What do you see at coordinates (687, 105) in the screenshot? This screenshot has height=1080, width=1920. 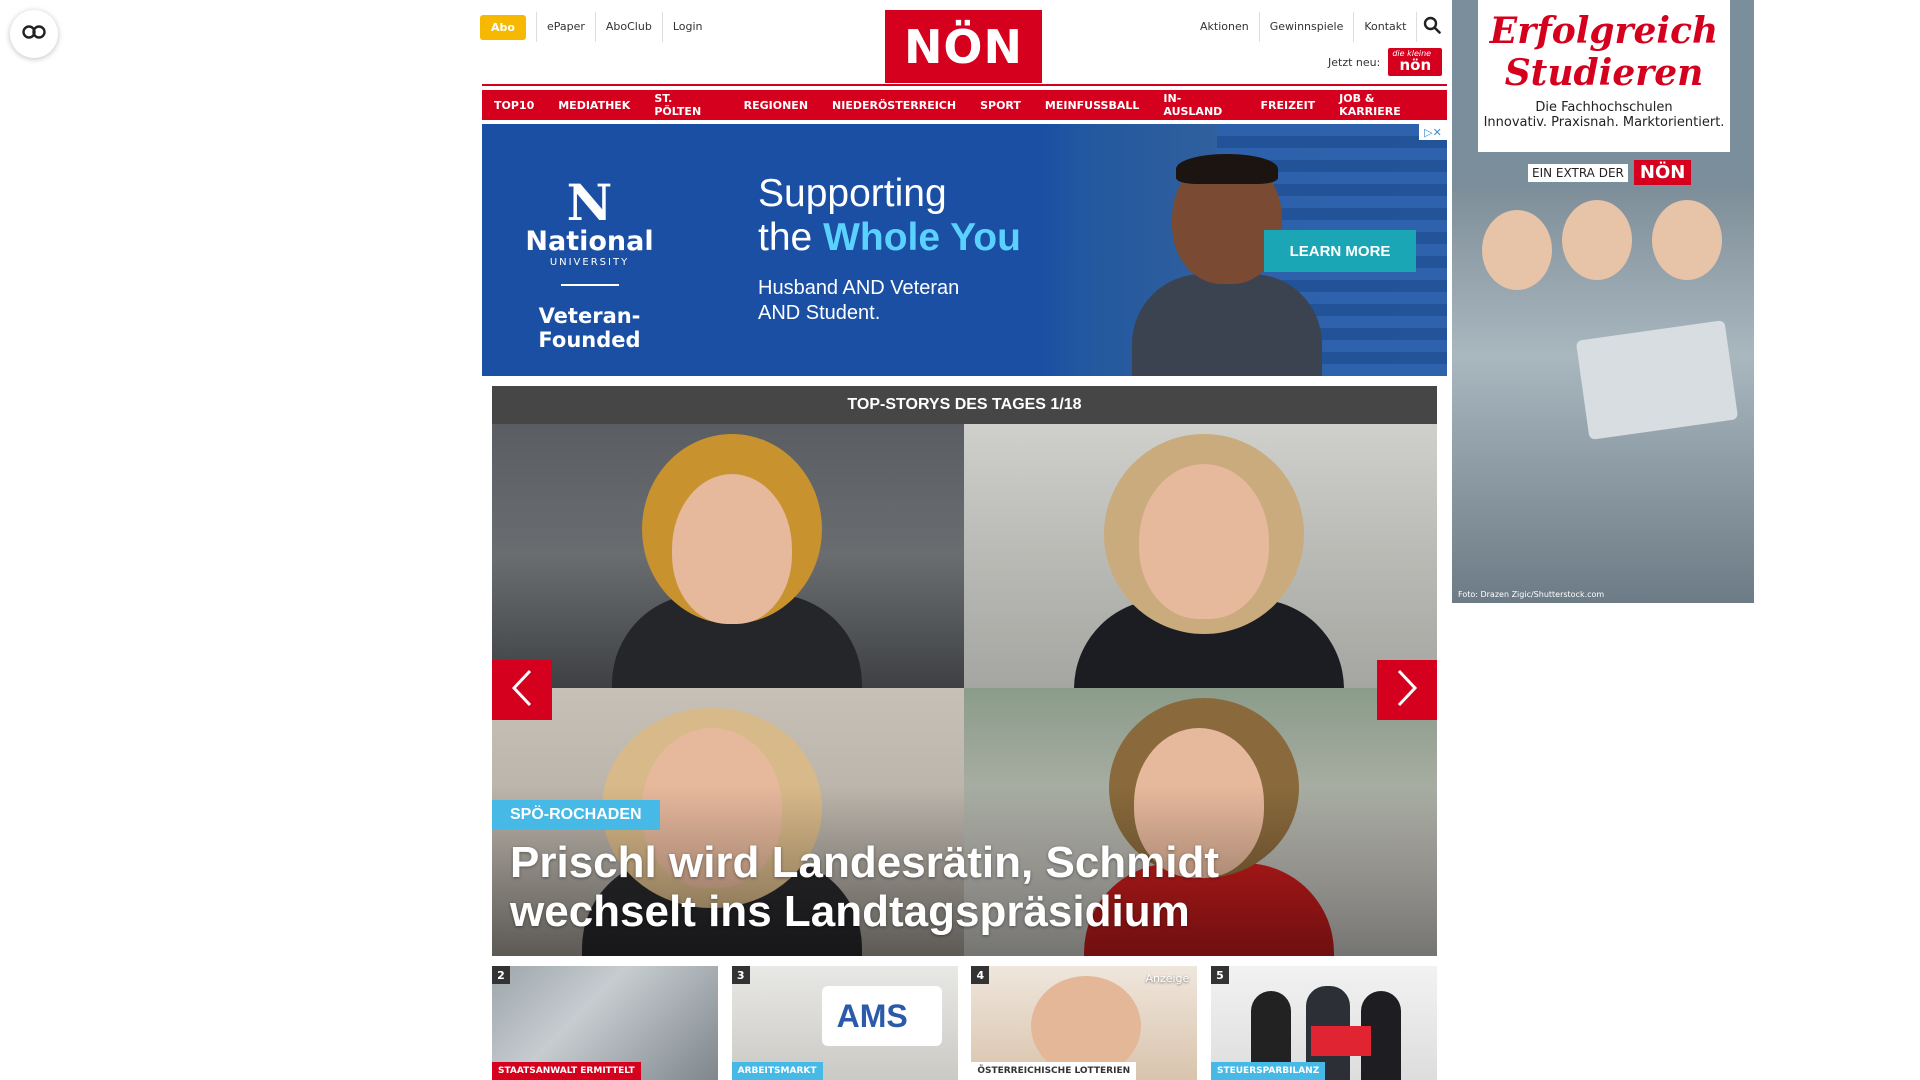 I see `nav-st-poelten: ST. PÖLTEN` at bounding box center [687, 105].